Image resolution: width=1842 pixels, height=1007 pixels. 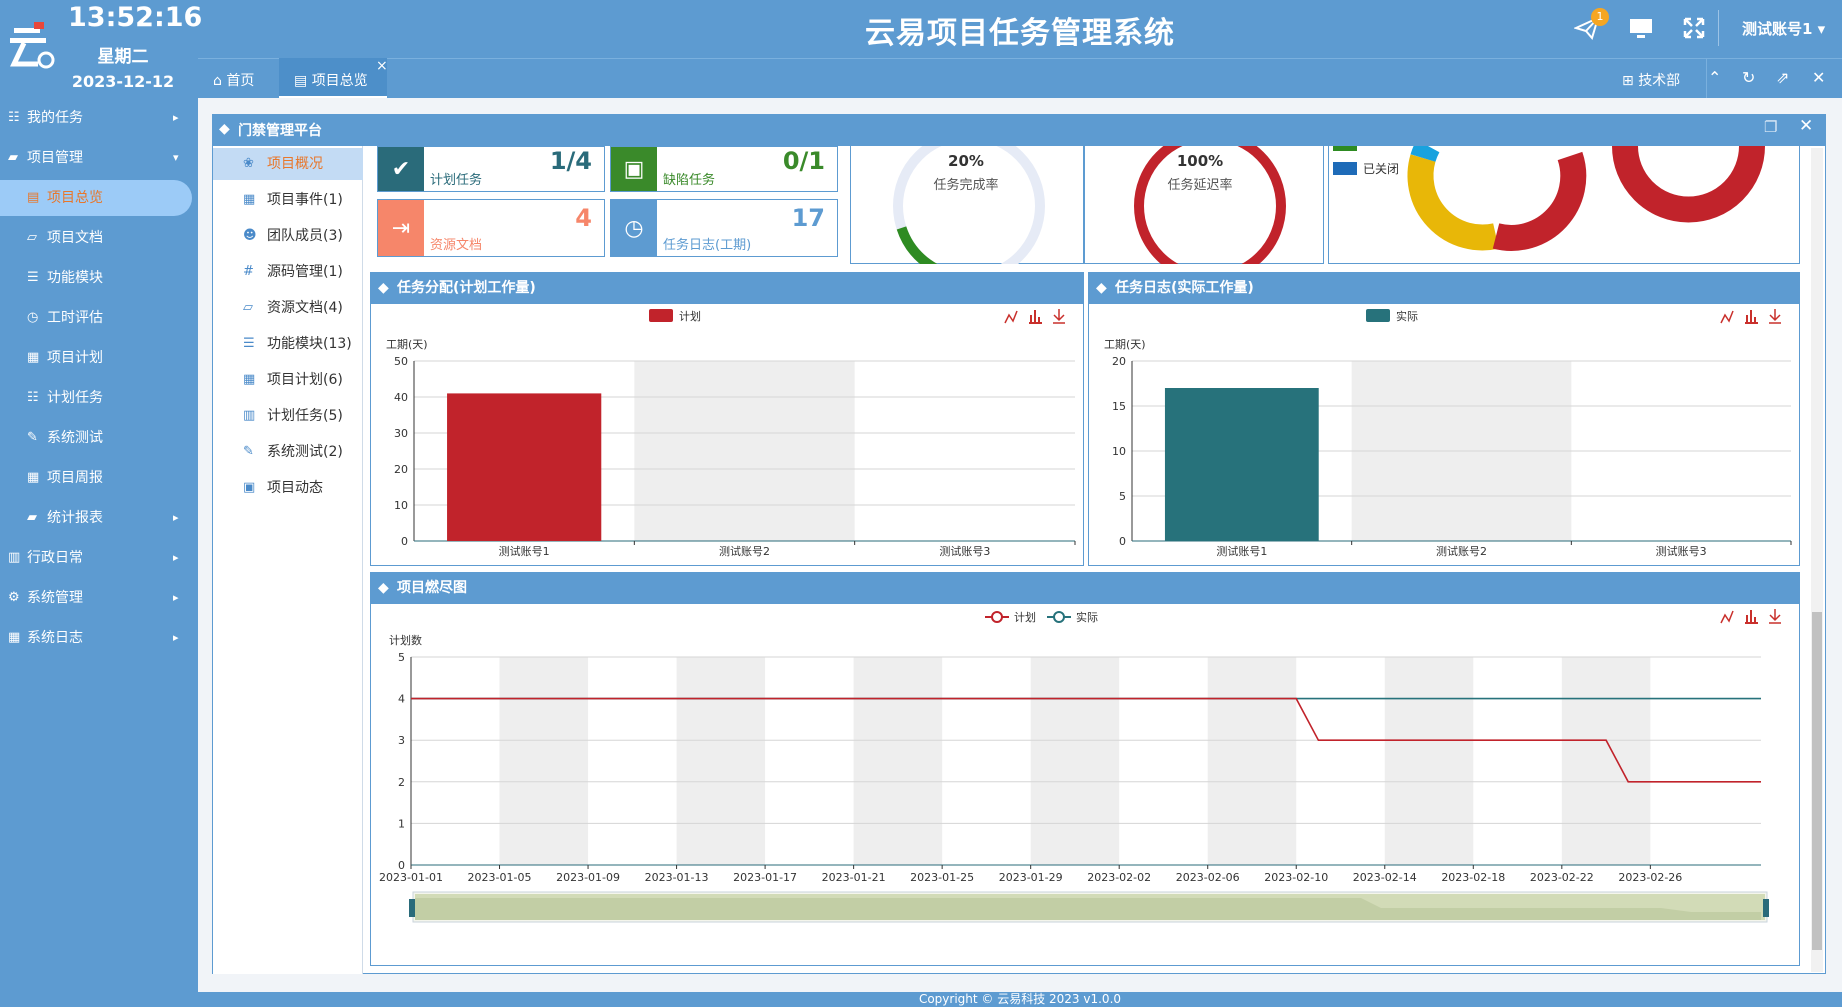 What do you see at coordinates (305, 380) in the screenshot?
I see `project-menu-label: 项目计划(6)` at bounding box center [305, 380].